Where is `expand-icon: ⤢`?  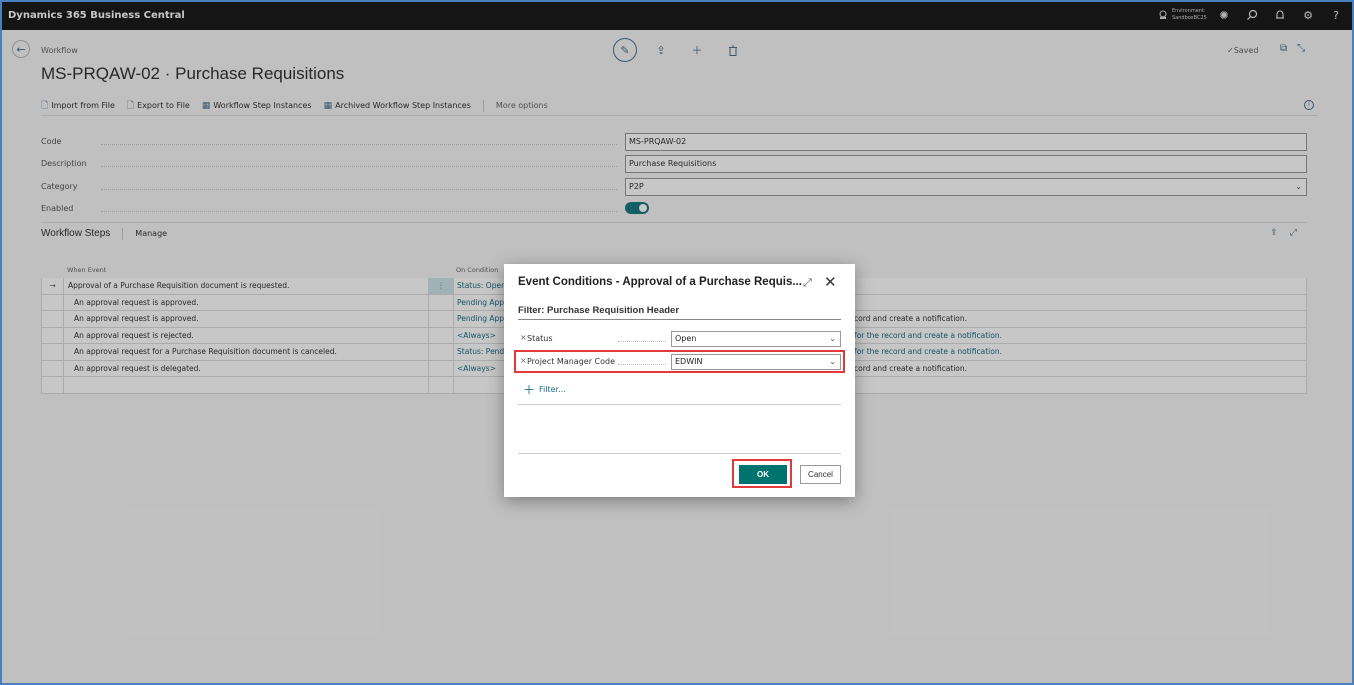
expand-icon: ⤢ is located at coordinates (807, 283).